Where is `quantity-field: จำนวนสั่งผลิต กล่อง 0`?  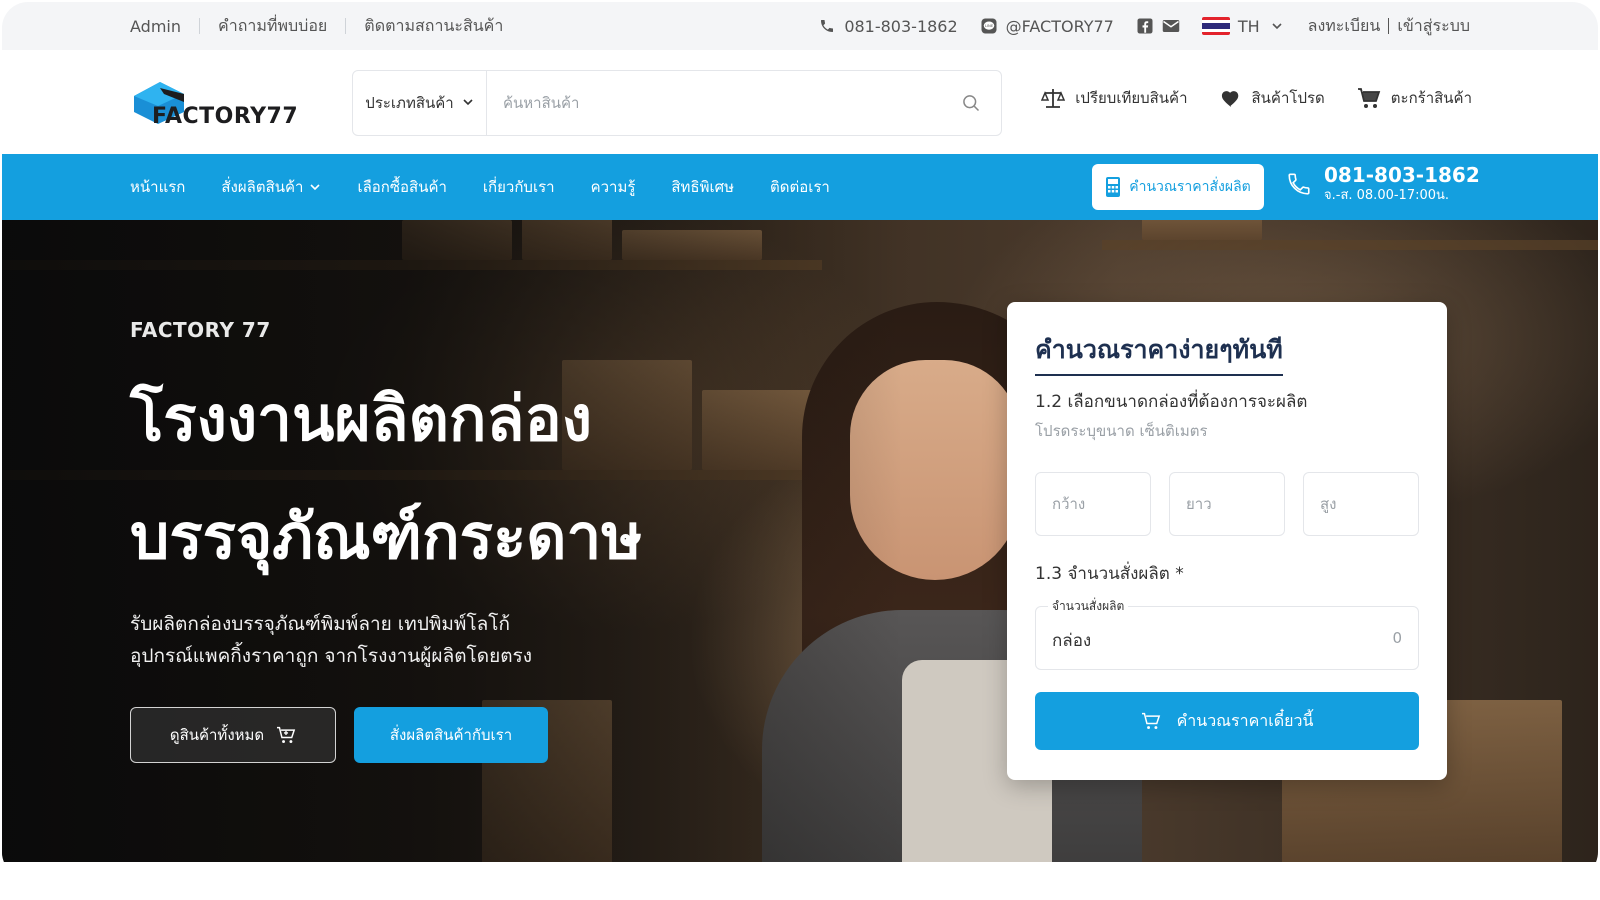
quantity-field: จำนวนสั่งผลิต กล่อง 0 is located at coordinates (1227, 633).